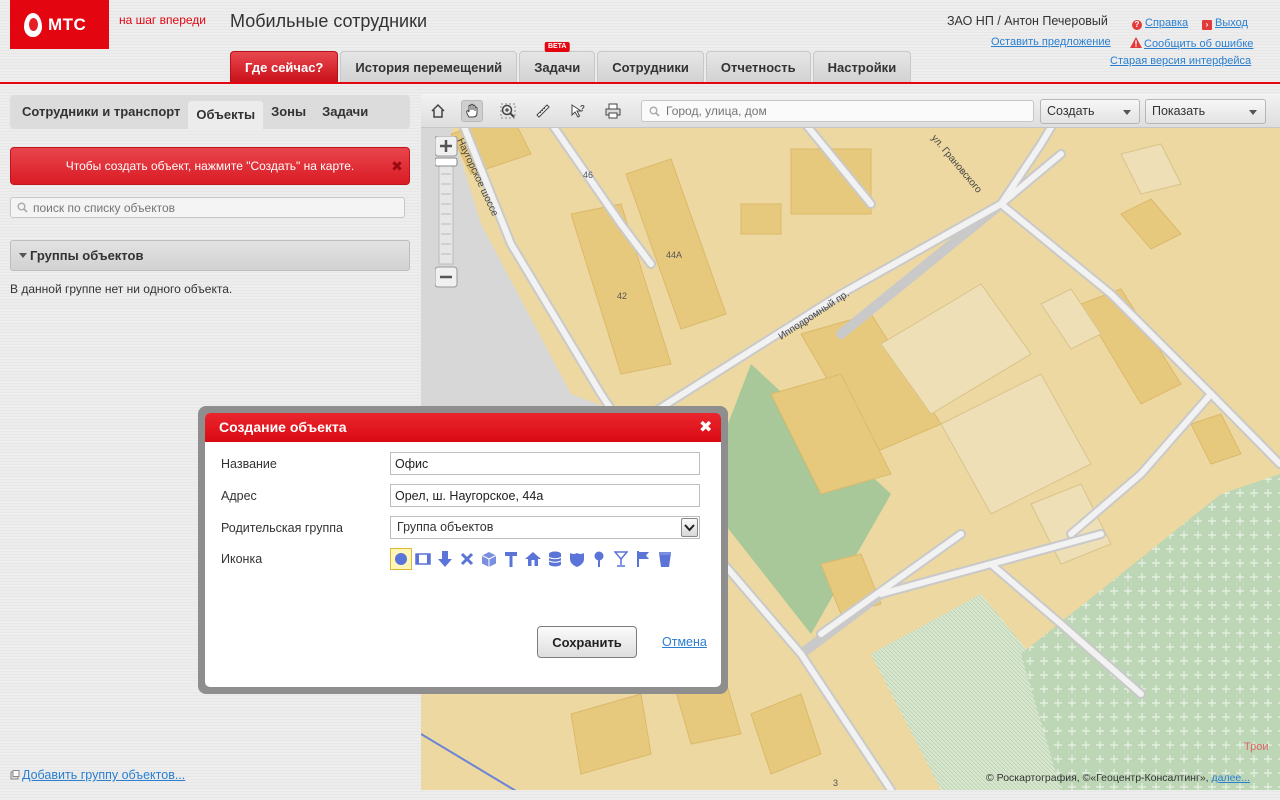  I want to click on old-version-link: Старая версия интерфейса, so click(1180, 61).